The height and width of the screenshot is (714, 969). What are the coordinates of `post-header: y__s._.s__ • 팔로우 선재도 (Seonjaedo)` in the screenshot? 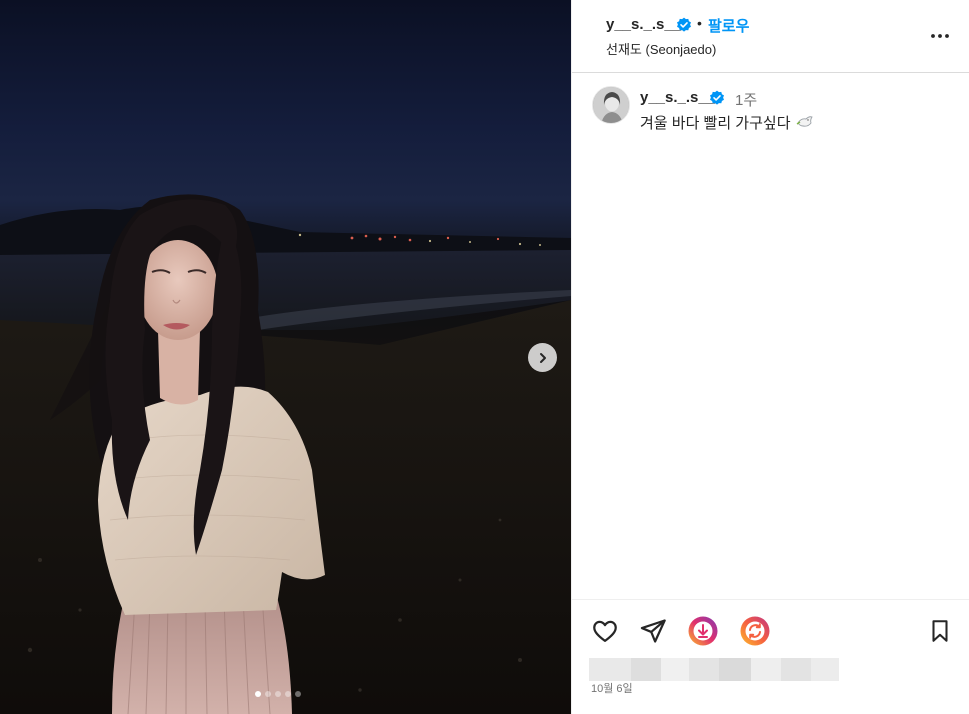 It's located at (770, 36).